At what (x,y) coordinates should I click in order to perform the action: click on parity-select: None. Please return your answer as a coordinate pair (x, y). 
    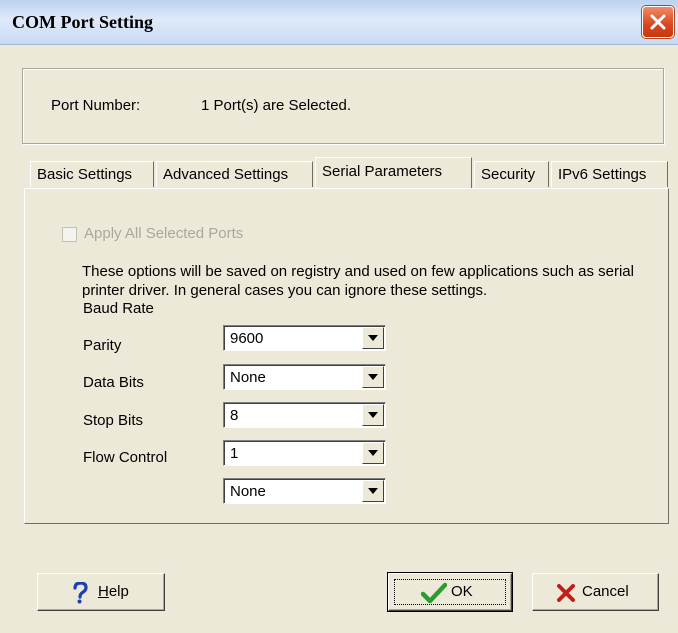
    Looking at the image, I should click on (304, 377).